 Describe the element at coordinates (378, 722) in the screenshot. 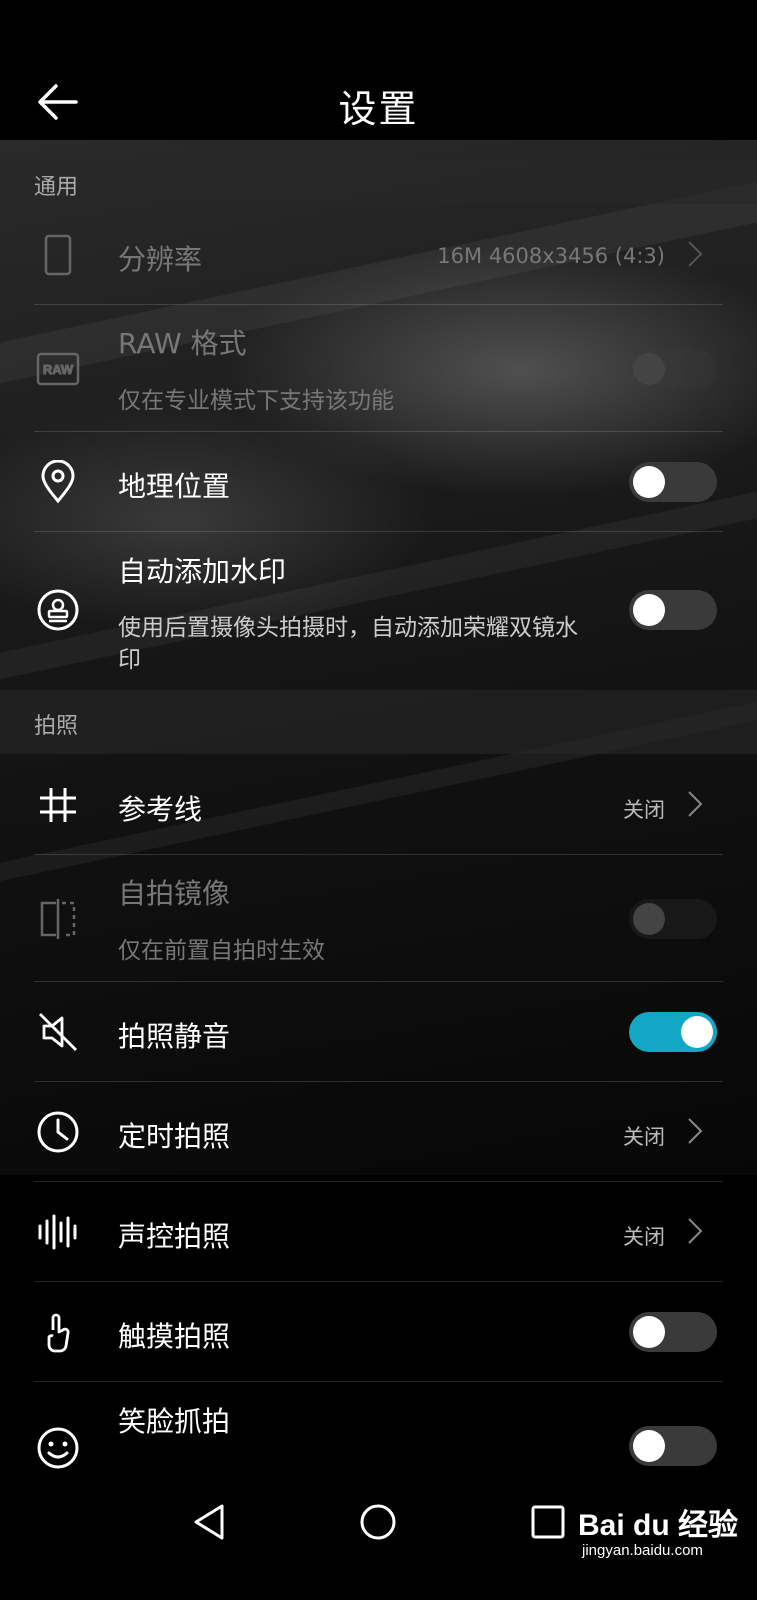

I see `section-header-photo: 拍照` at that location.